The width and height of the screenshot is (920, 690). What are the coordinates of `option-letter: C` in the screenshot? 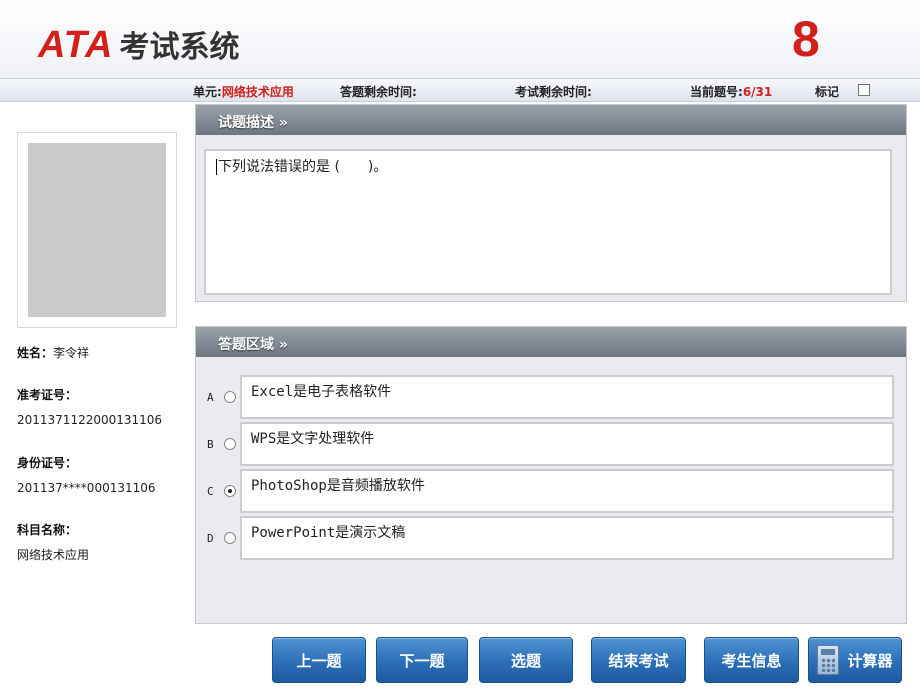 It's located at (210, 491).